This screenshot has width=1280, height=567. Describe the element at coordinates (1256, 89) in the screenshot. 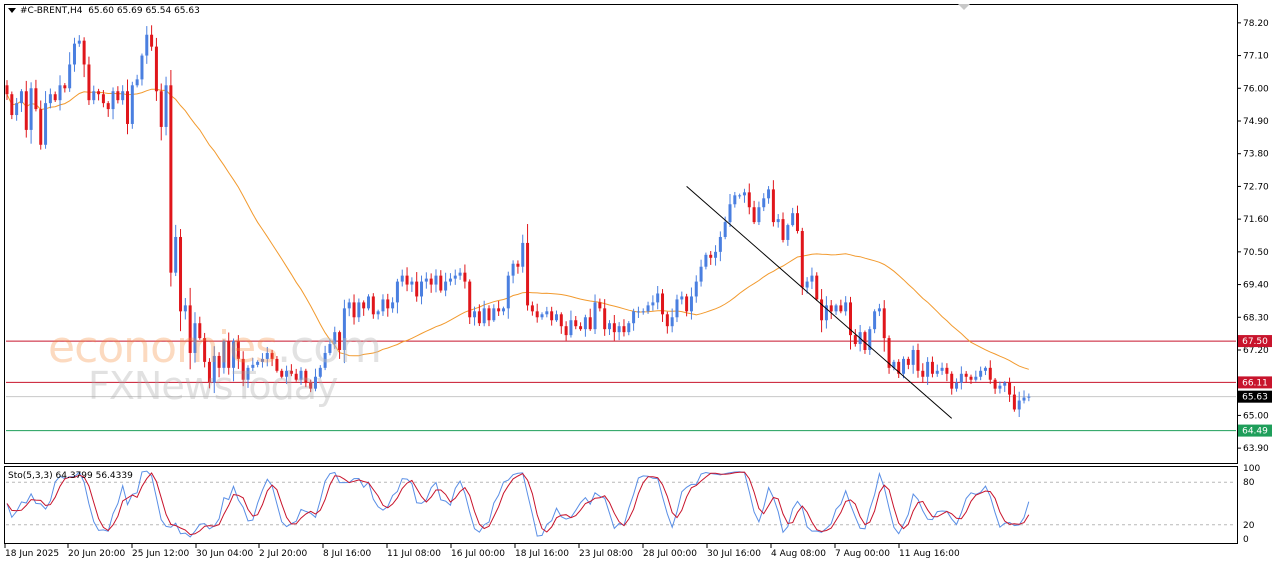

I see `y-tick-label: 76.00` at that location.